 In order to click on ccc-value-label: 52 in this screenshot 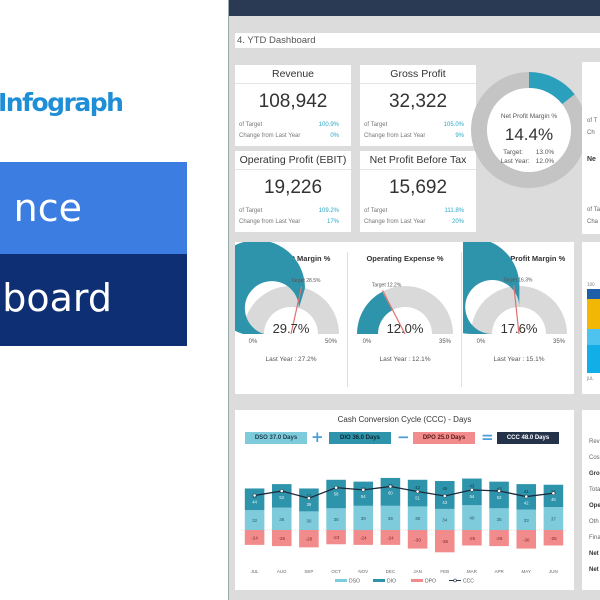, I will do `click(281, 497)`.